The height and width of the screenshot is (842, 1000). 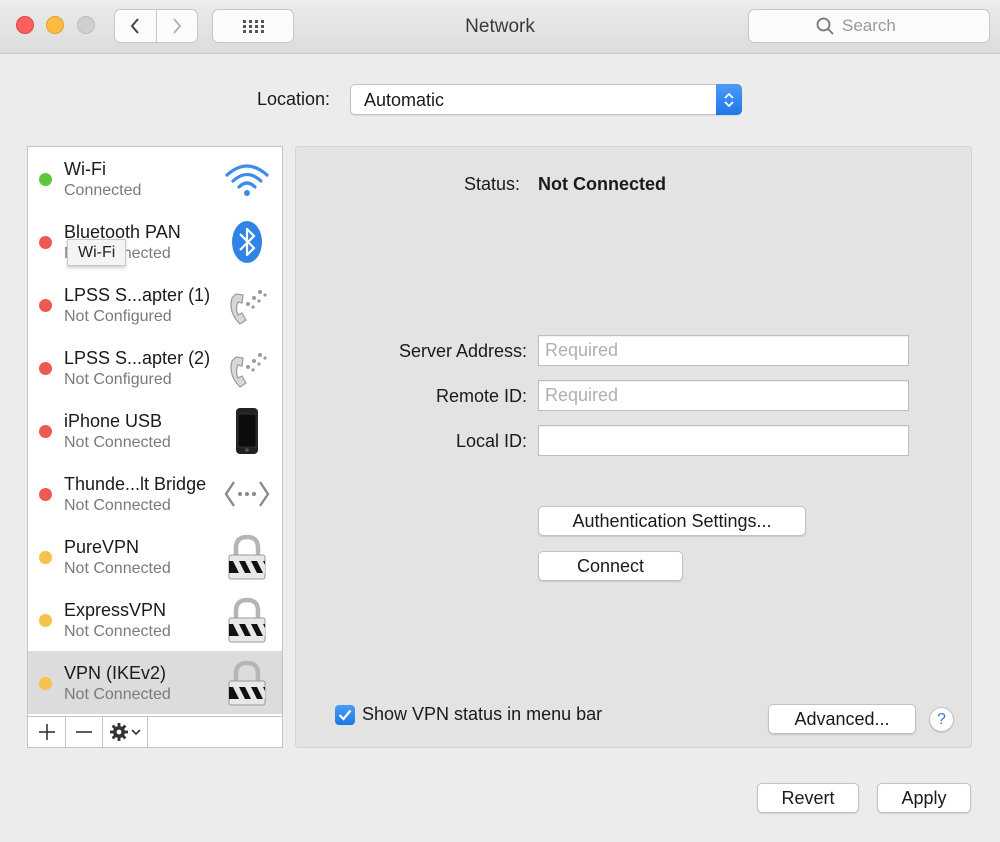 What do you see at coordinates (135, 732) in the screenshot?
I see `chevron-down-icon` at bounding box center [135, 732].